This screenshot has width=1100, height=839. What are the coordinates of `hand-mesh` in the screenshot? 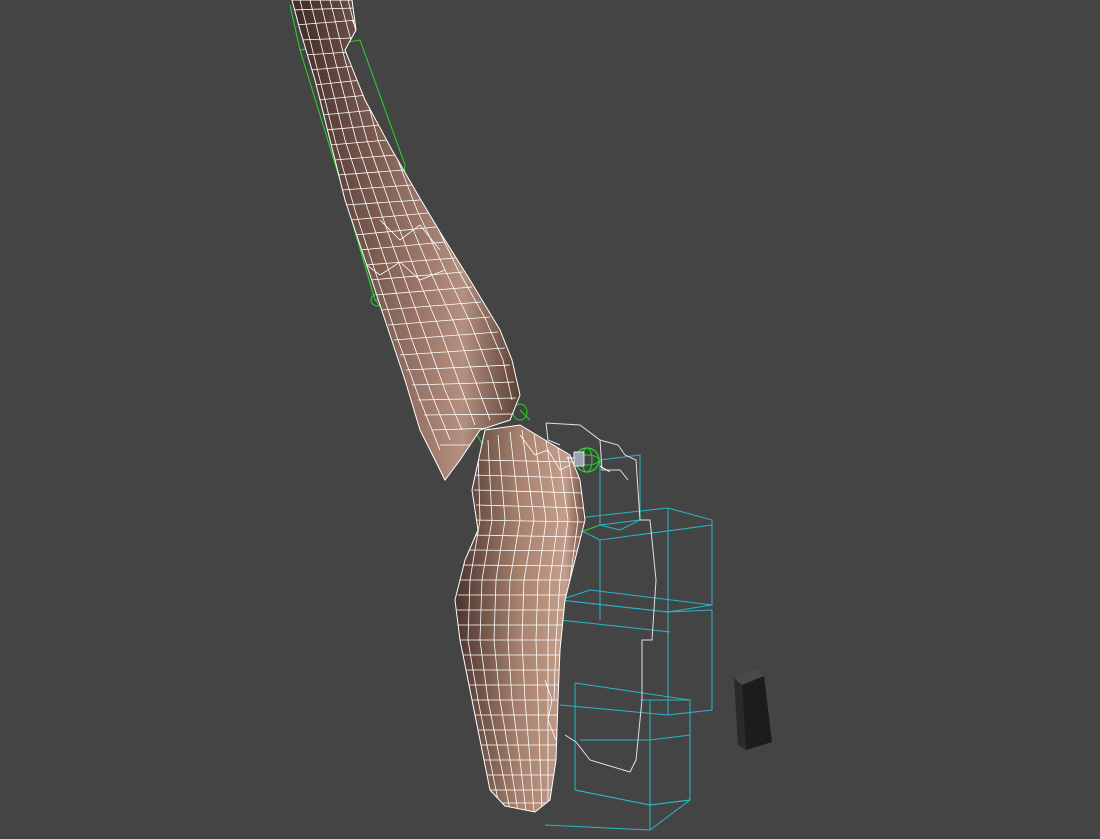 It's located at (520, 618).